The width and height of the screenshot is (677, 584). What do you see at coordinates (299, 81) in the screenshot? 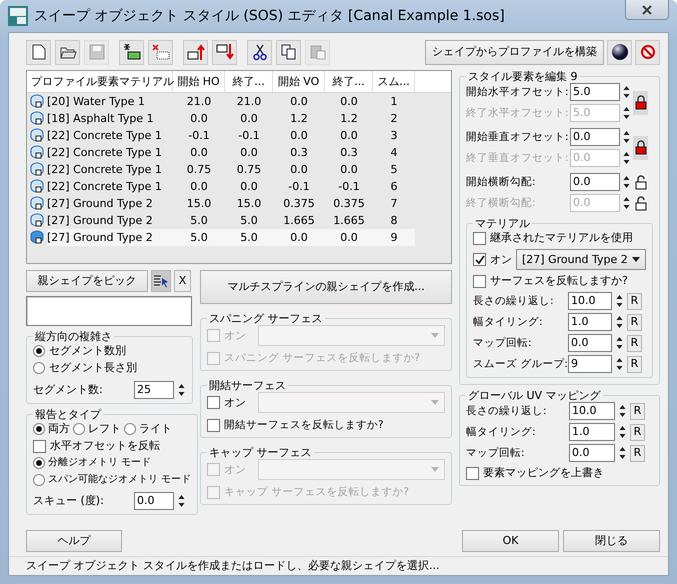
I see `column-header: 開始 VO` at bounding box center [299, 81].